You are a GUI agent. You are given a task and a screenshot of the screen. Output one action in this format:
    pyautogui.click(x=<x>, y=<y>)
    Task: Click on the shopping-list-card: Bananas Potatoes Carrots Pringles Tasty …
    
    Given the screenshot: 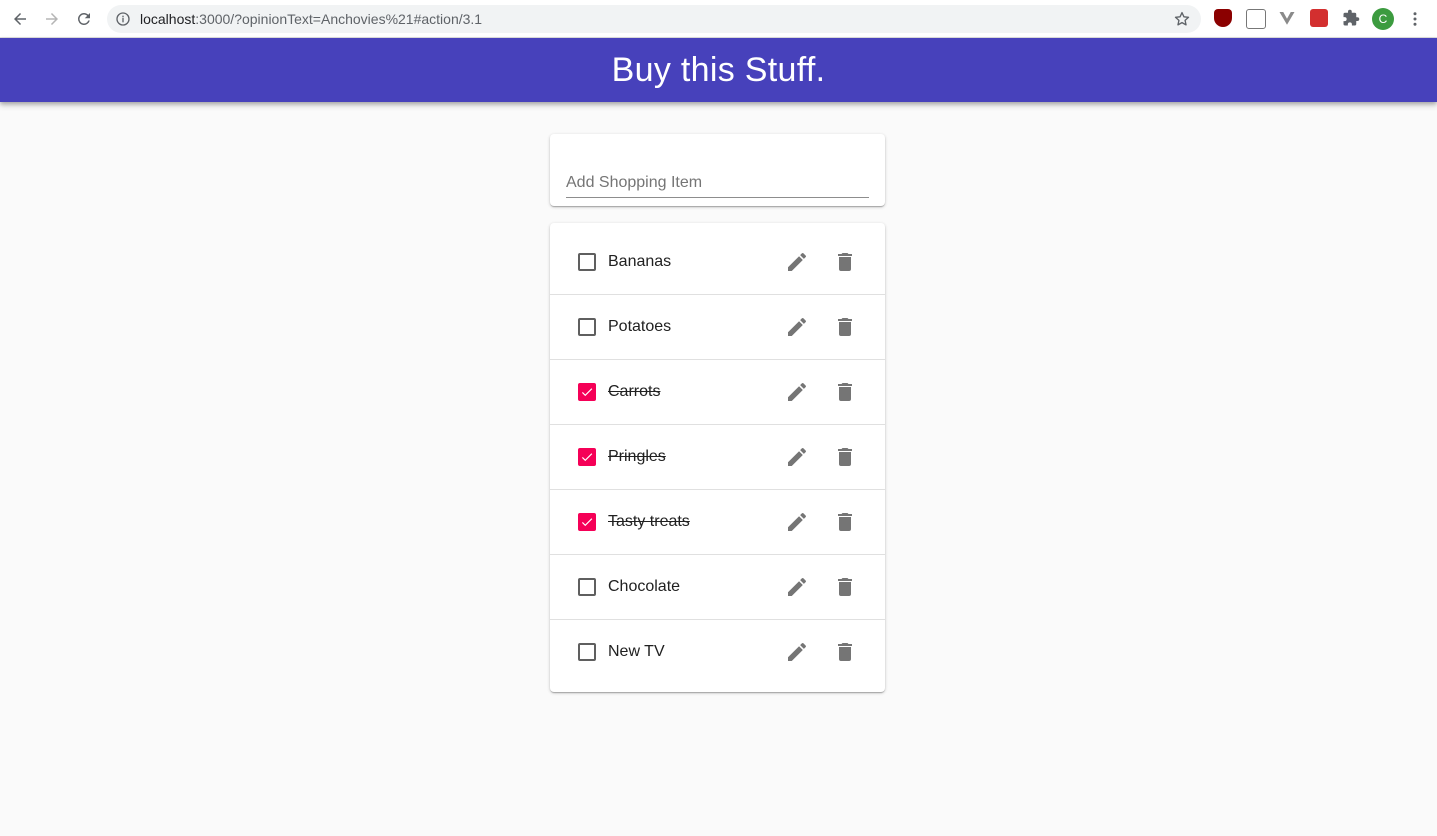 What is the action you would take?
    pyautogui.click(x=717, y=457)
    